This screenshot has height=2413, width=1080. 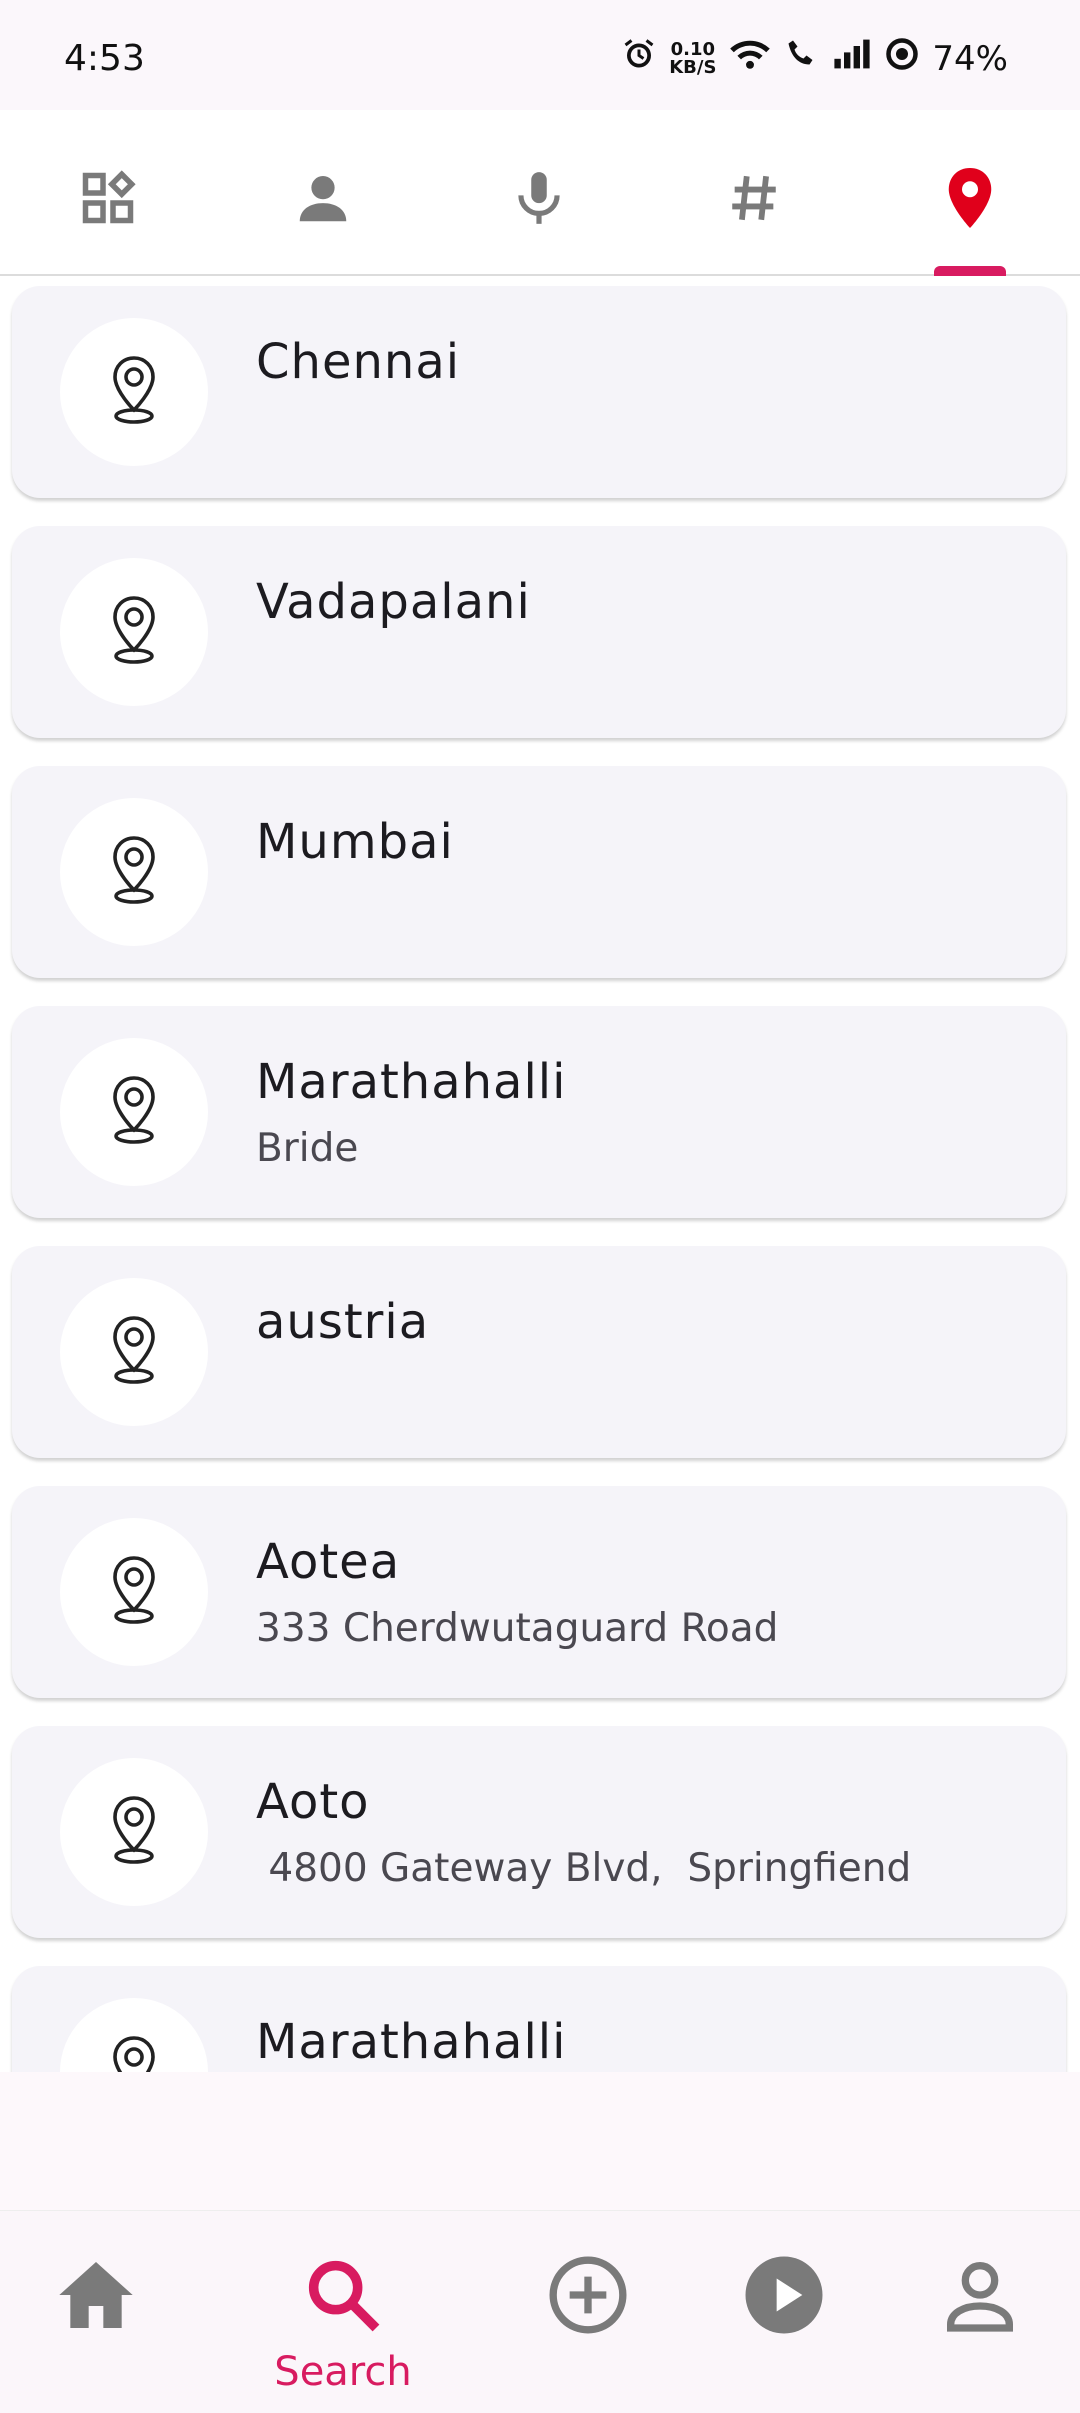 I want to click on list-item: Aoto 4800 Gateway Blvd, Springfiend, so click(x=539, y=1832).